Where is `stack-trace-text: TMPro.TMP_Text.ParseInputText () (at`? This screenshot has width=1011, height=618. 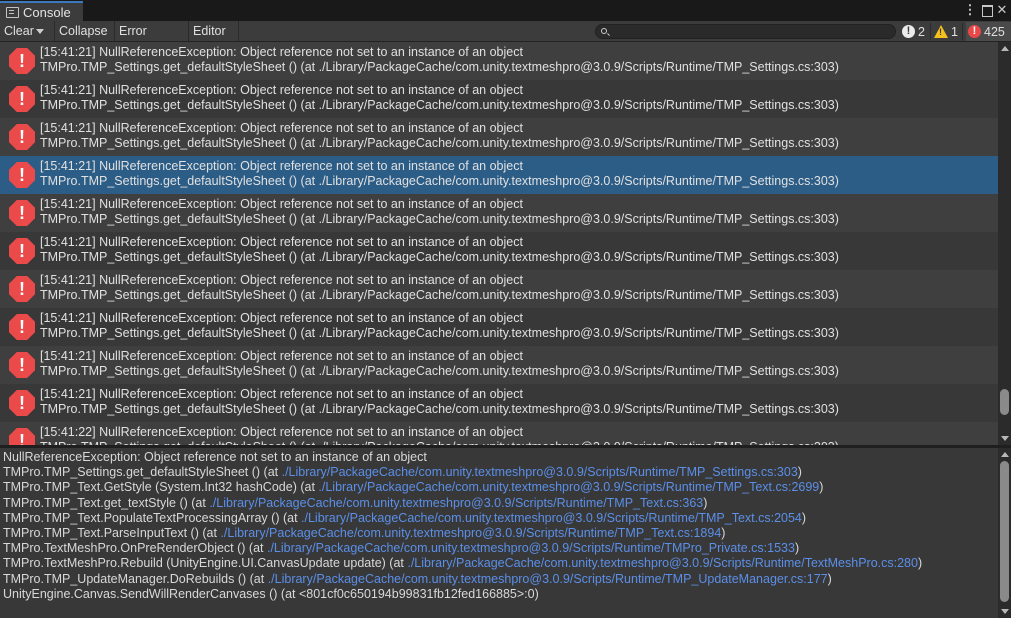
stack-trace-text: TMPro.TMP_Text.ParseInputText () (at is located at coordinates (112, 533).